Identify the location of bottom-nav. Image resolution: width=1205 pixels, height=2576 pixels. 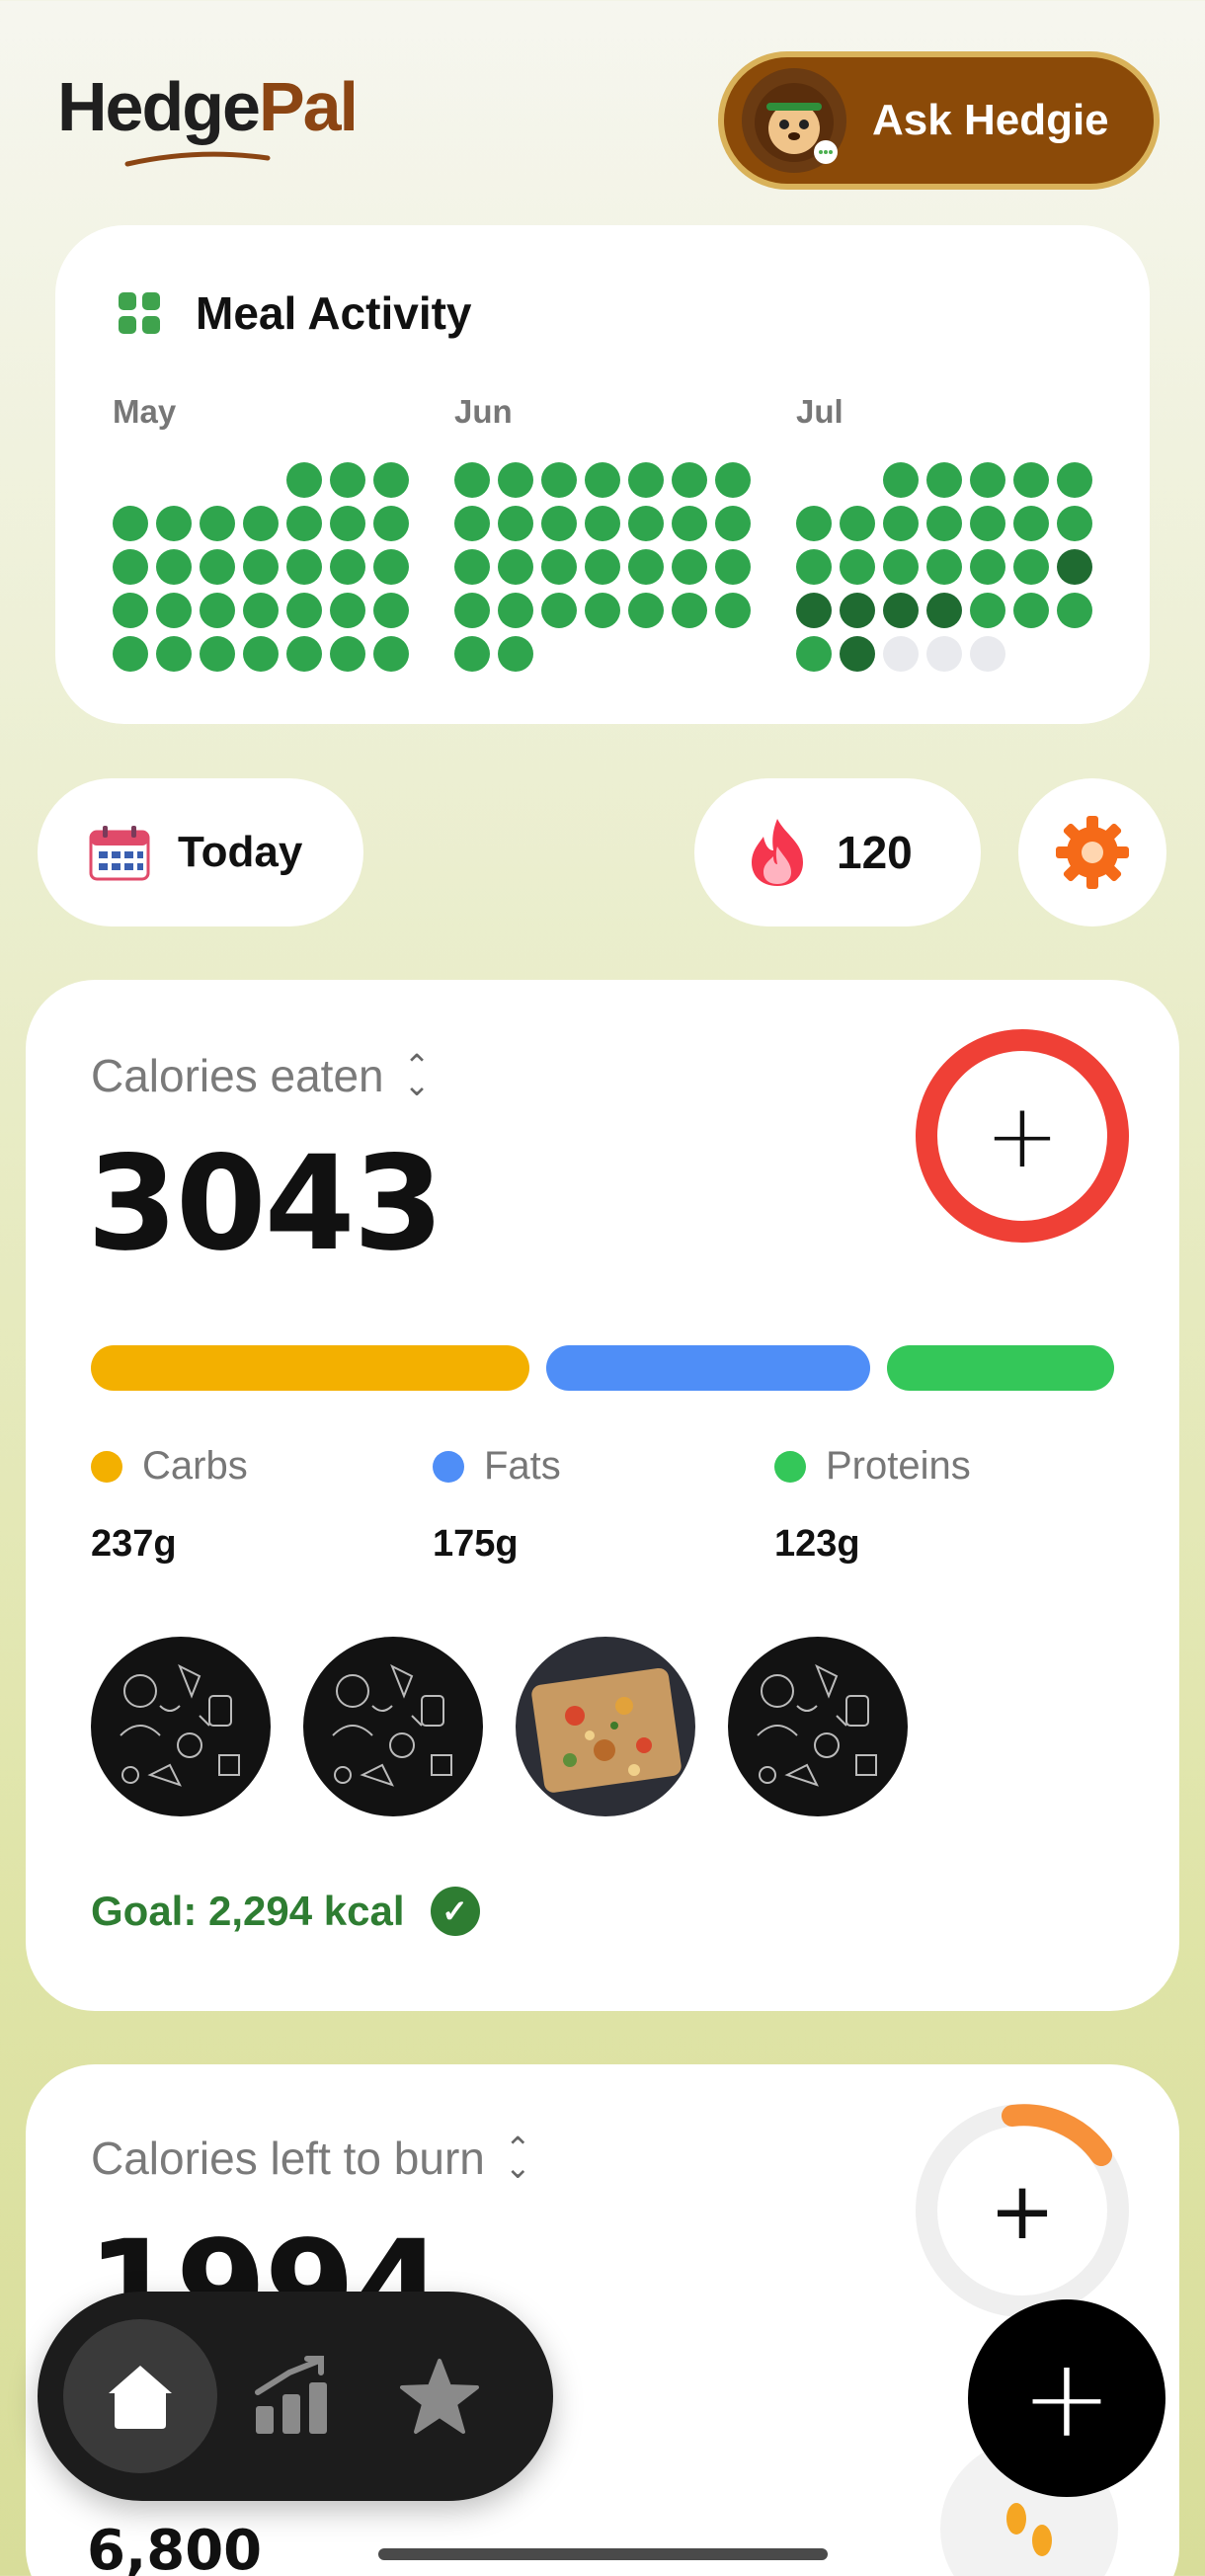
(295, 2396).